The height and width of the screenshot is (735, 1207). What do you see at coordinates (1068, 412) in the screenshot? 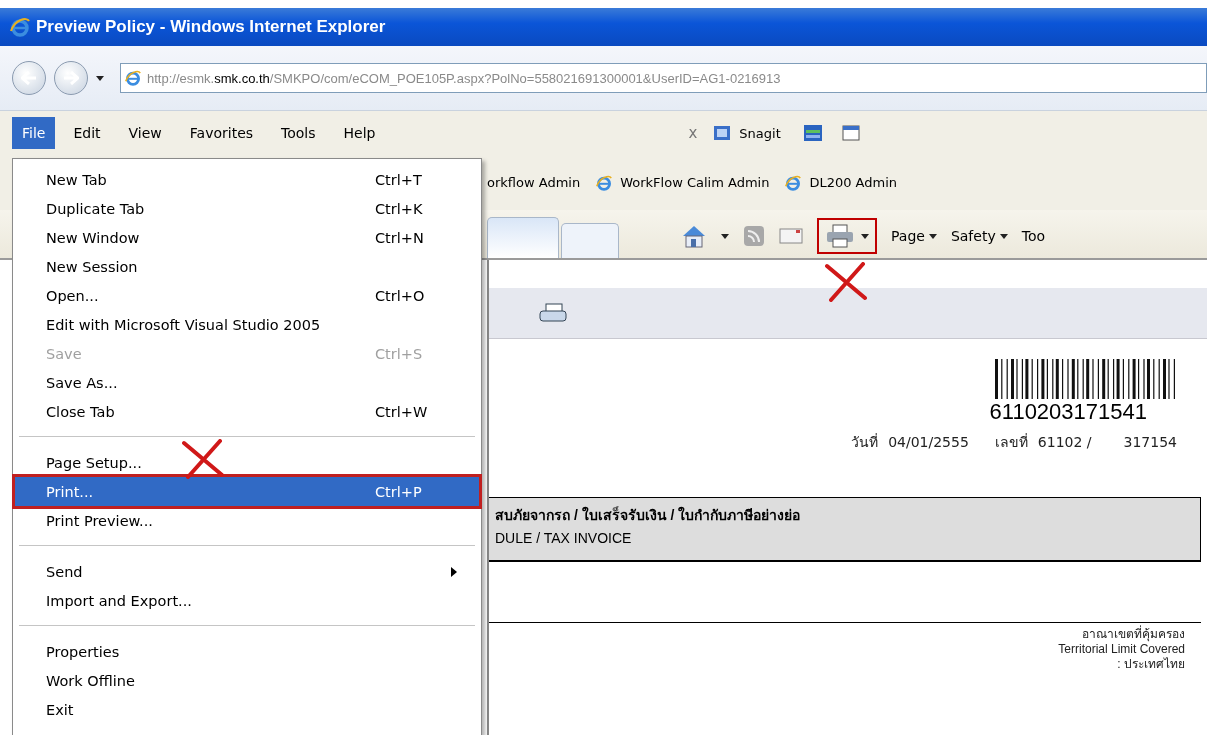
I see `barcode-number: 6110203171541` at bounding box center [1068, 412].